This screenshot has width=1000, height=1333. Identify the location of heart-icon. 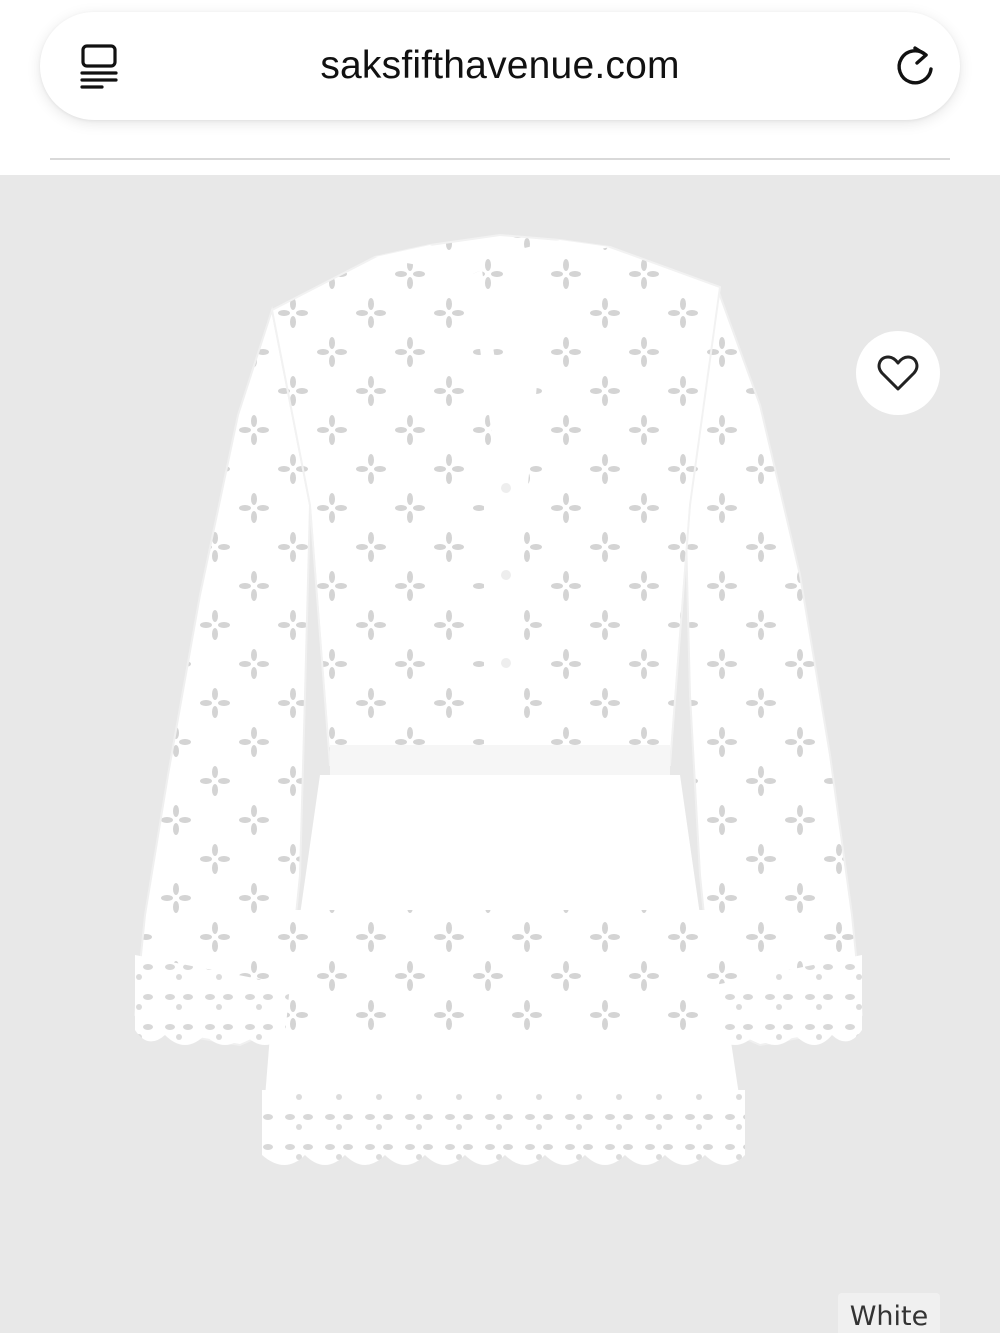
(898, 373).